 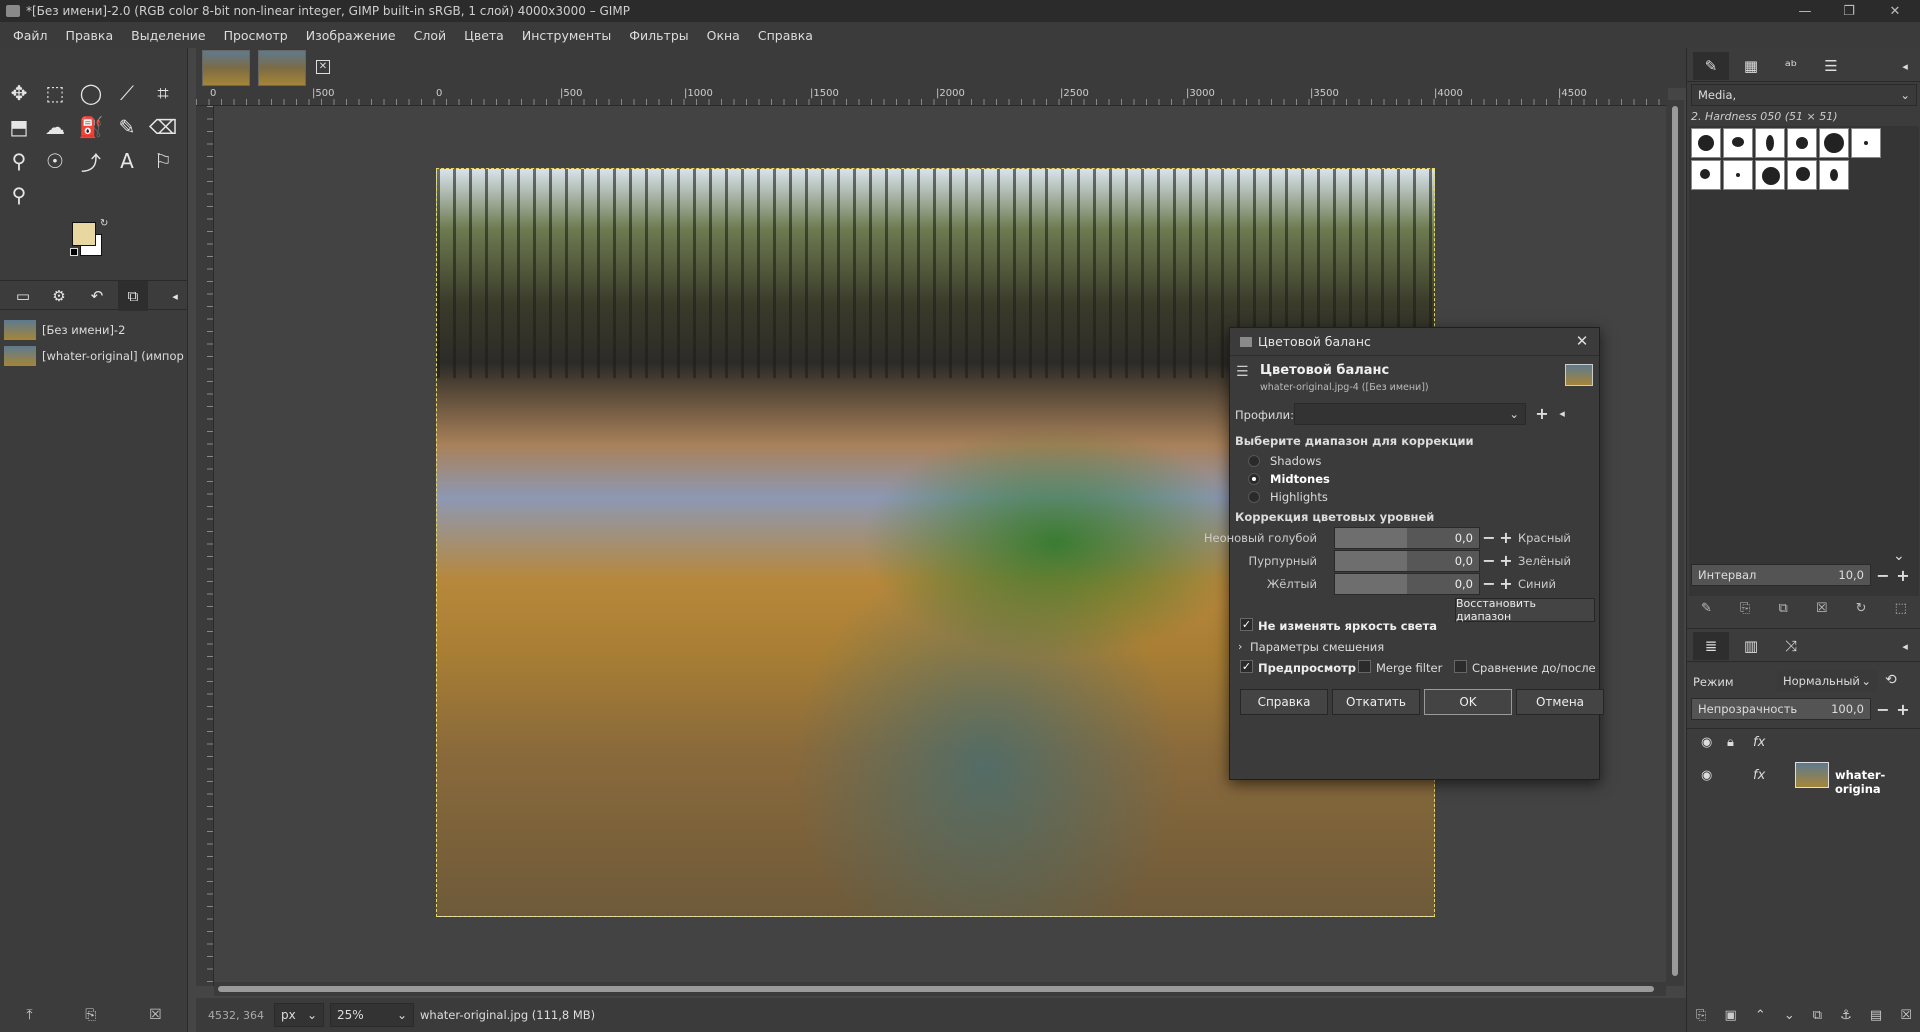 What do you see at coordinates (91, 93) in the screenshot?
I see `lasso-tool-icon: ◯` at bounding box center [91, 93].